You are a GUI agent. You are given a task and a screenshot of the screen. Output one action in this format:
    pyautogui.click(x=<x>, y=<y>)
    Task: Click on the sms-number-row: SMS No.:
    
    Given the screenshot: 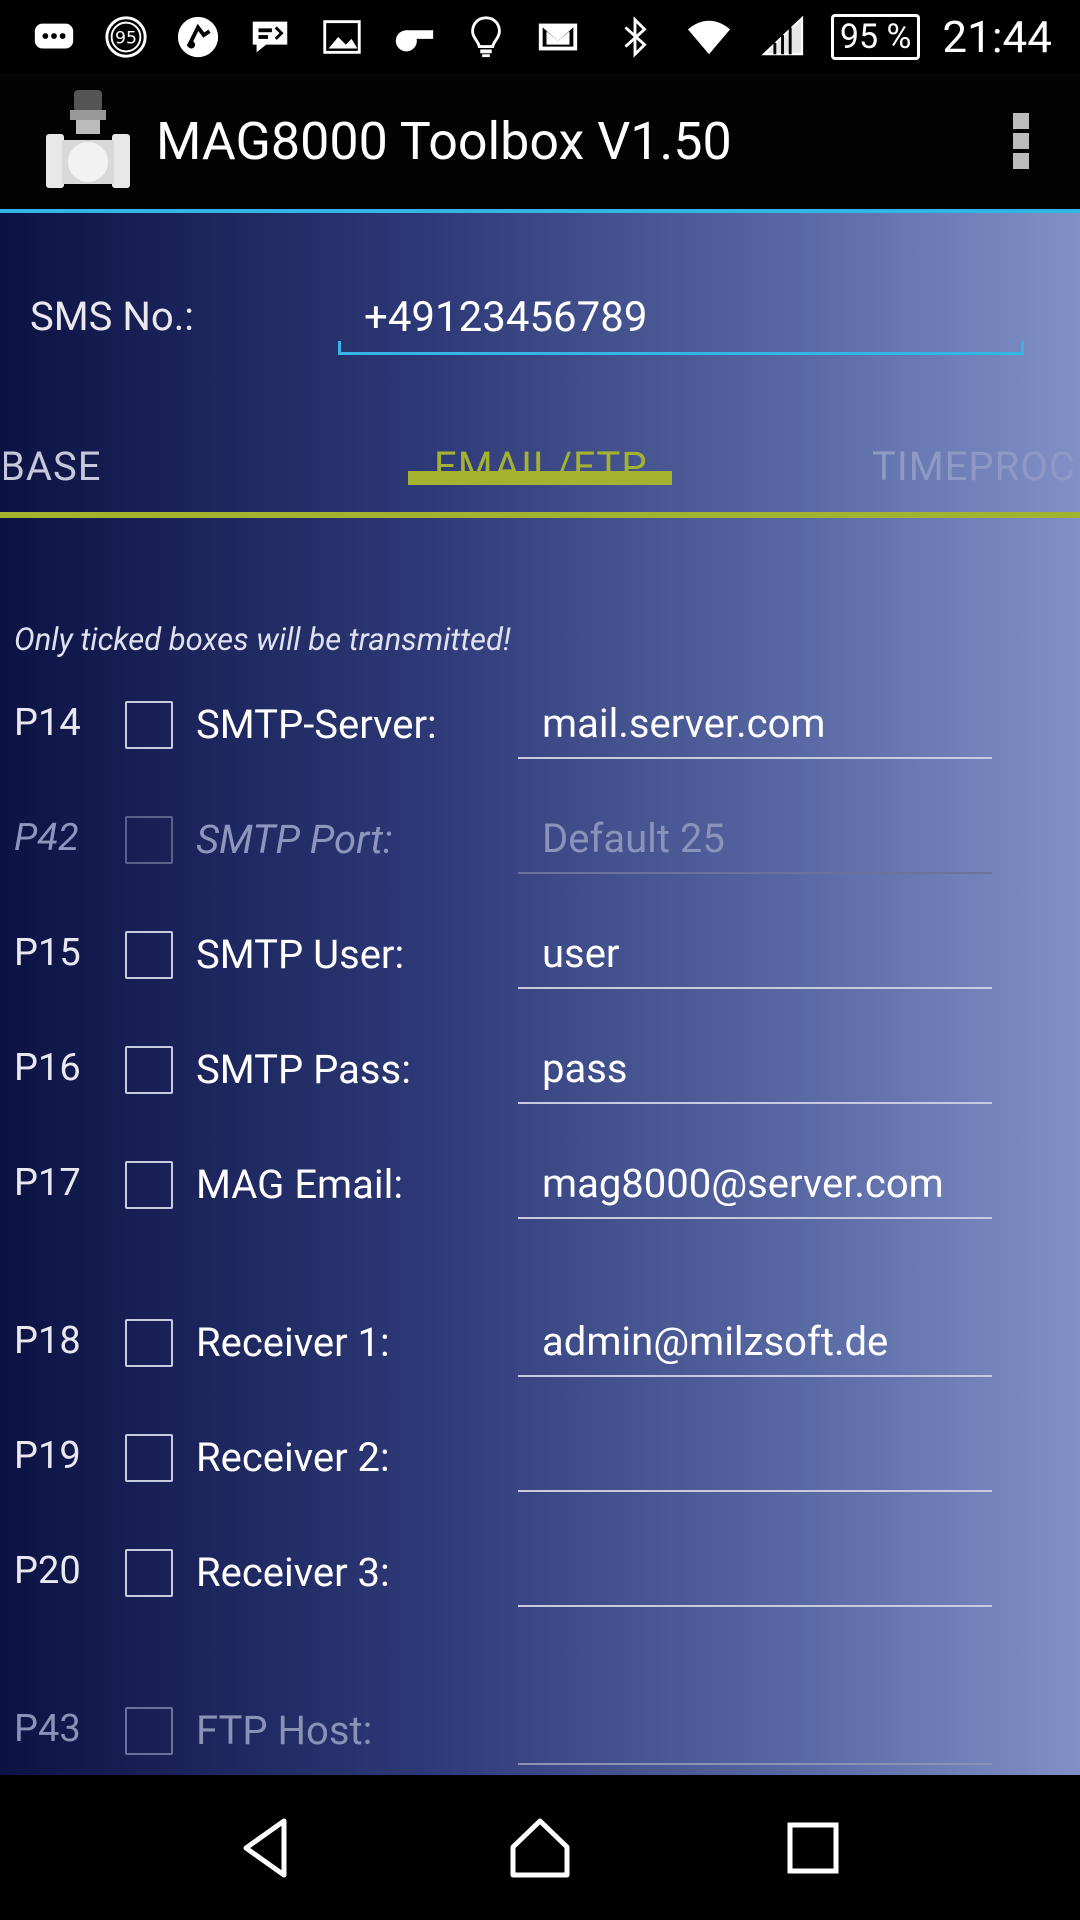 What is the action you would take?
    pyautogui.click(x=540, y=319)
    